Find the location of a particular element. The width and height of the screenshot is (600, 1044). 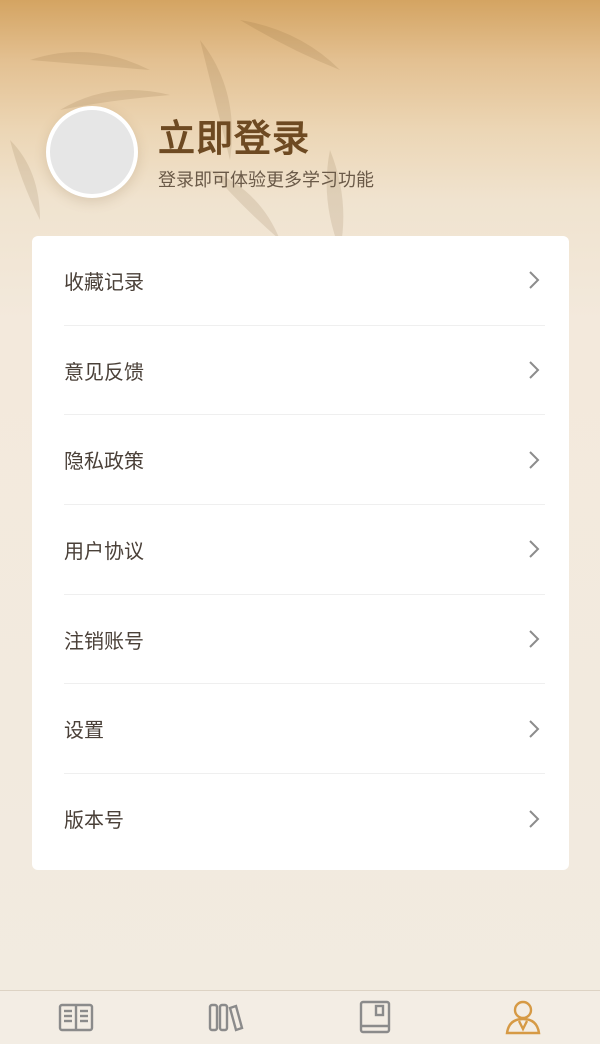

menu-item-label: 版本号 is located at coordinates (94, 820).